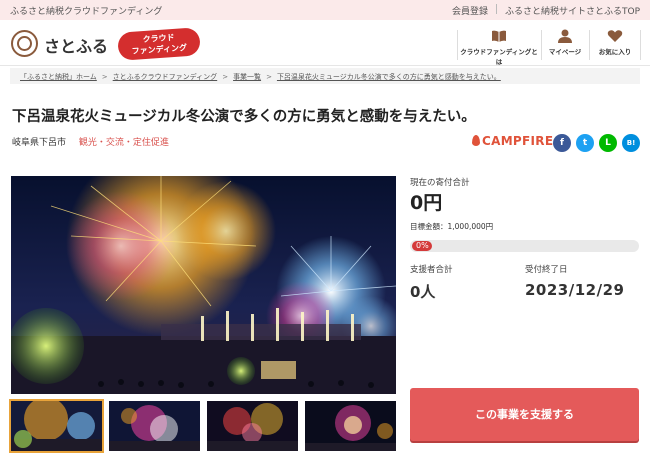 The width and height of the screenshot is (650, 462). I want to click on nav-label: お気に入り, so click(615, 52).